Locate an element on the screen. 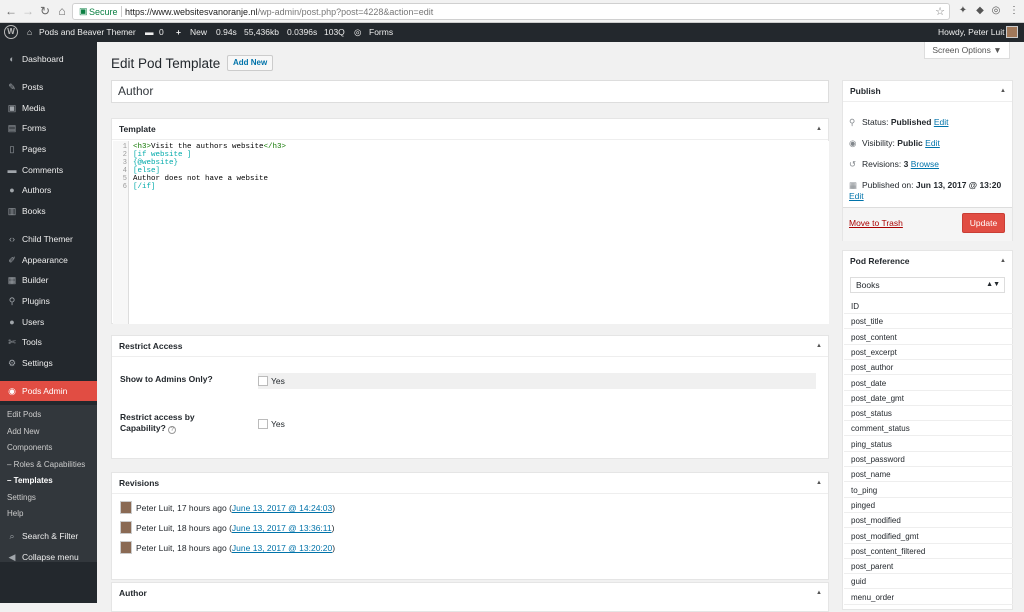  pin-icon: ✎ is located at coordinates (12, 87).